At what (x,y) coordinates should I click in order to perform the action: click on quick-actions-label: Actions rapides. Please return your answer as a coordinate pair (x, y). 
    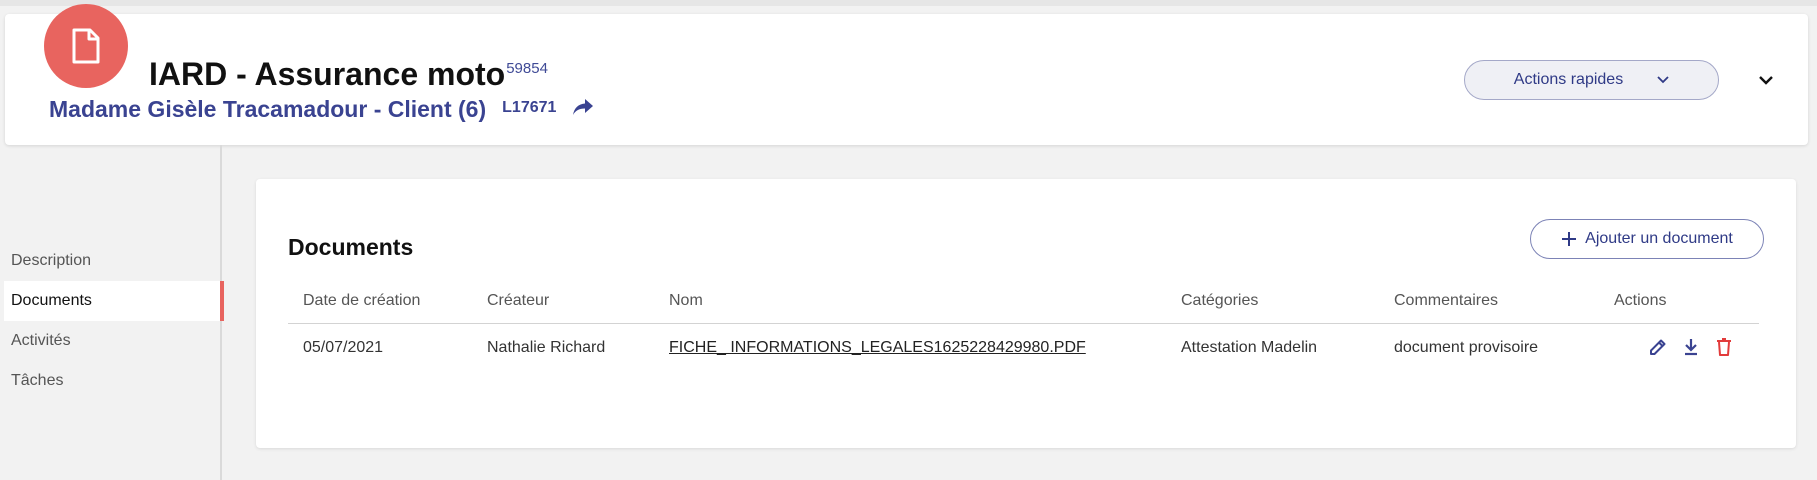
    Looking at the image, I should click on (1568, 79).